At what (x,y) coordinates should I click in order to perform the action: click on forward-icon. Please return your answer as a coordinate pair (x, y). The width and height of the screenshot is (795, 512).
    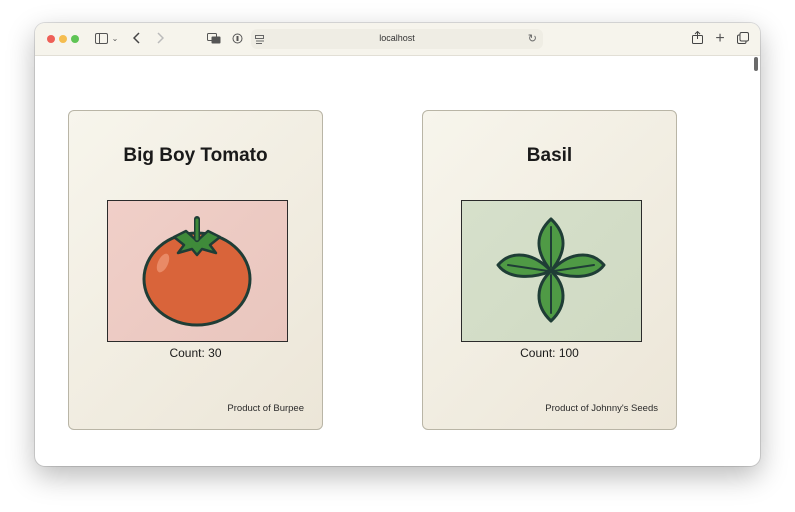
    Looking at the image, I should click on (160, 39).